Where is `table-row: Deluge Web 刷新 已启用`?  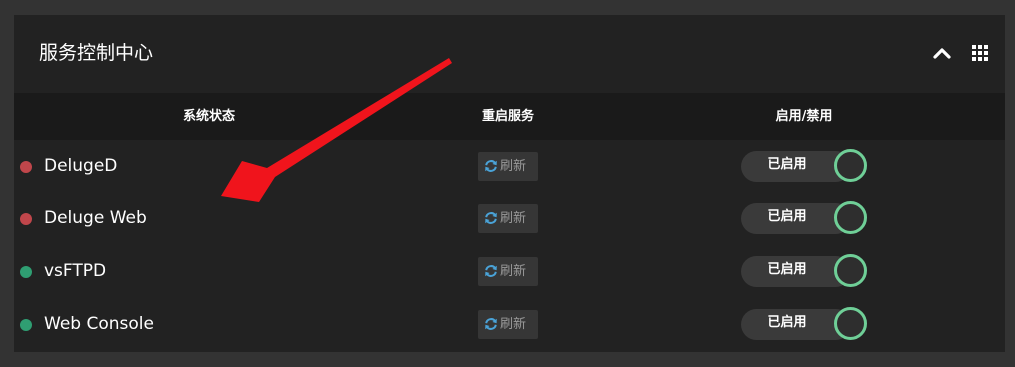 table-row: Deluge Web 刷新 已启用 is located at coordinates (509, 219).